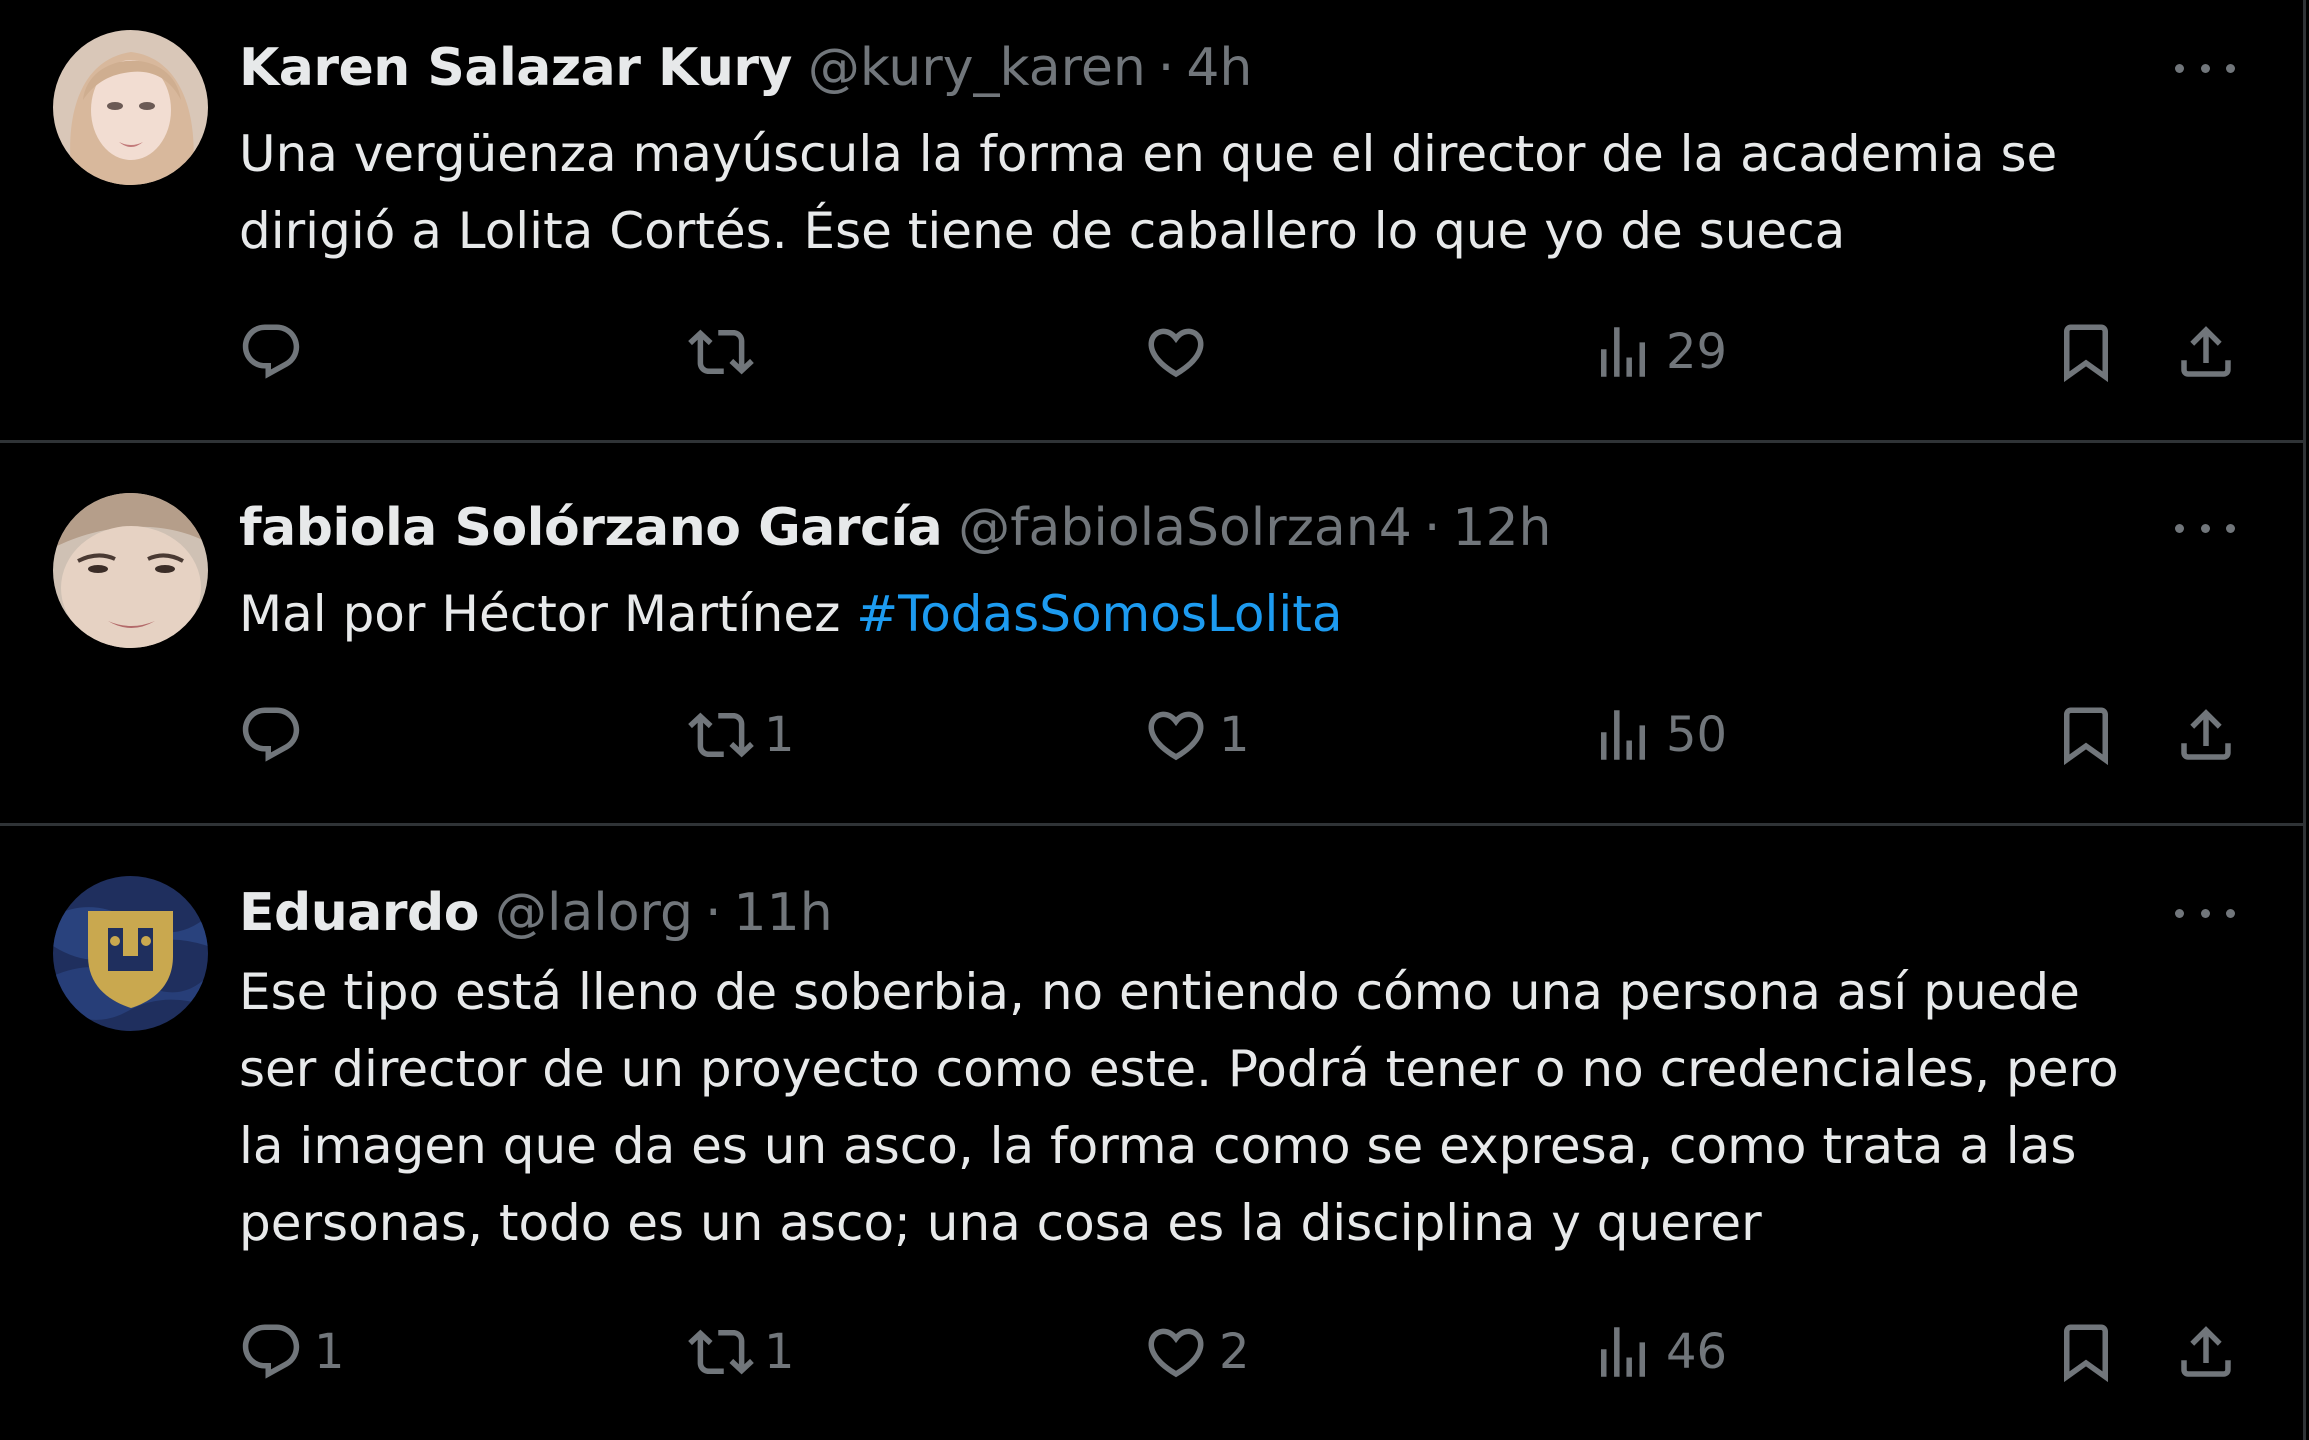 The image size is (2309, 1440). I want to click on tweet-header: Karen Salazar Kury @kury_karen · 4h, so click(745, 68).